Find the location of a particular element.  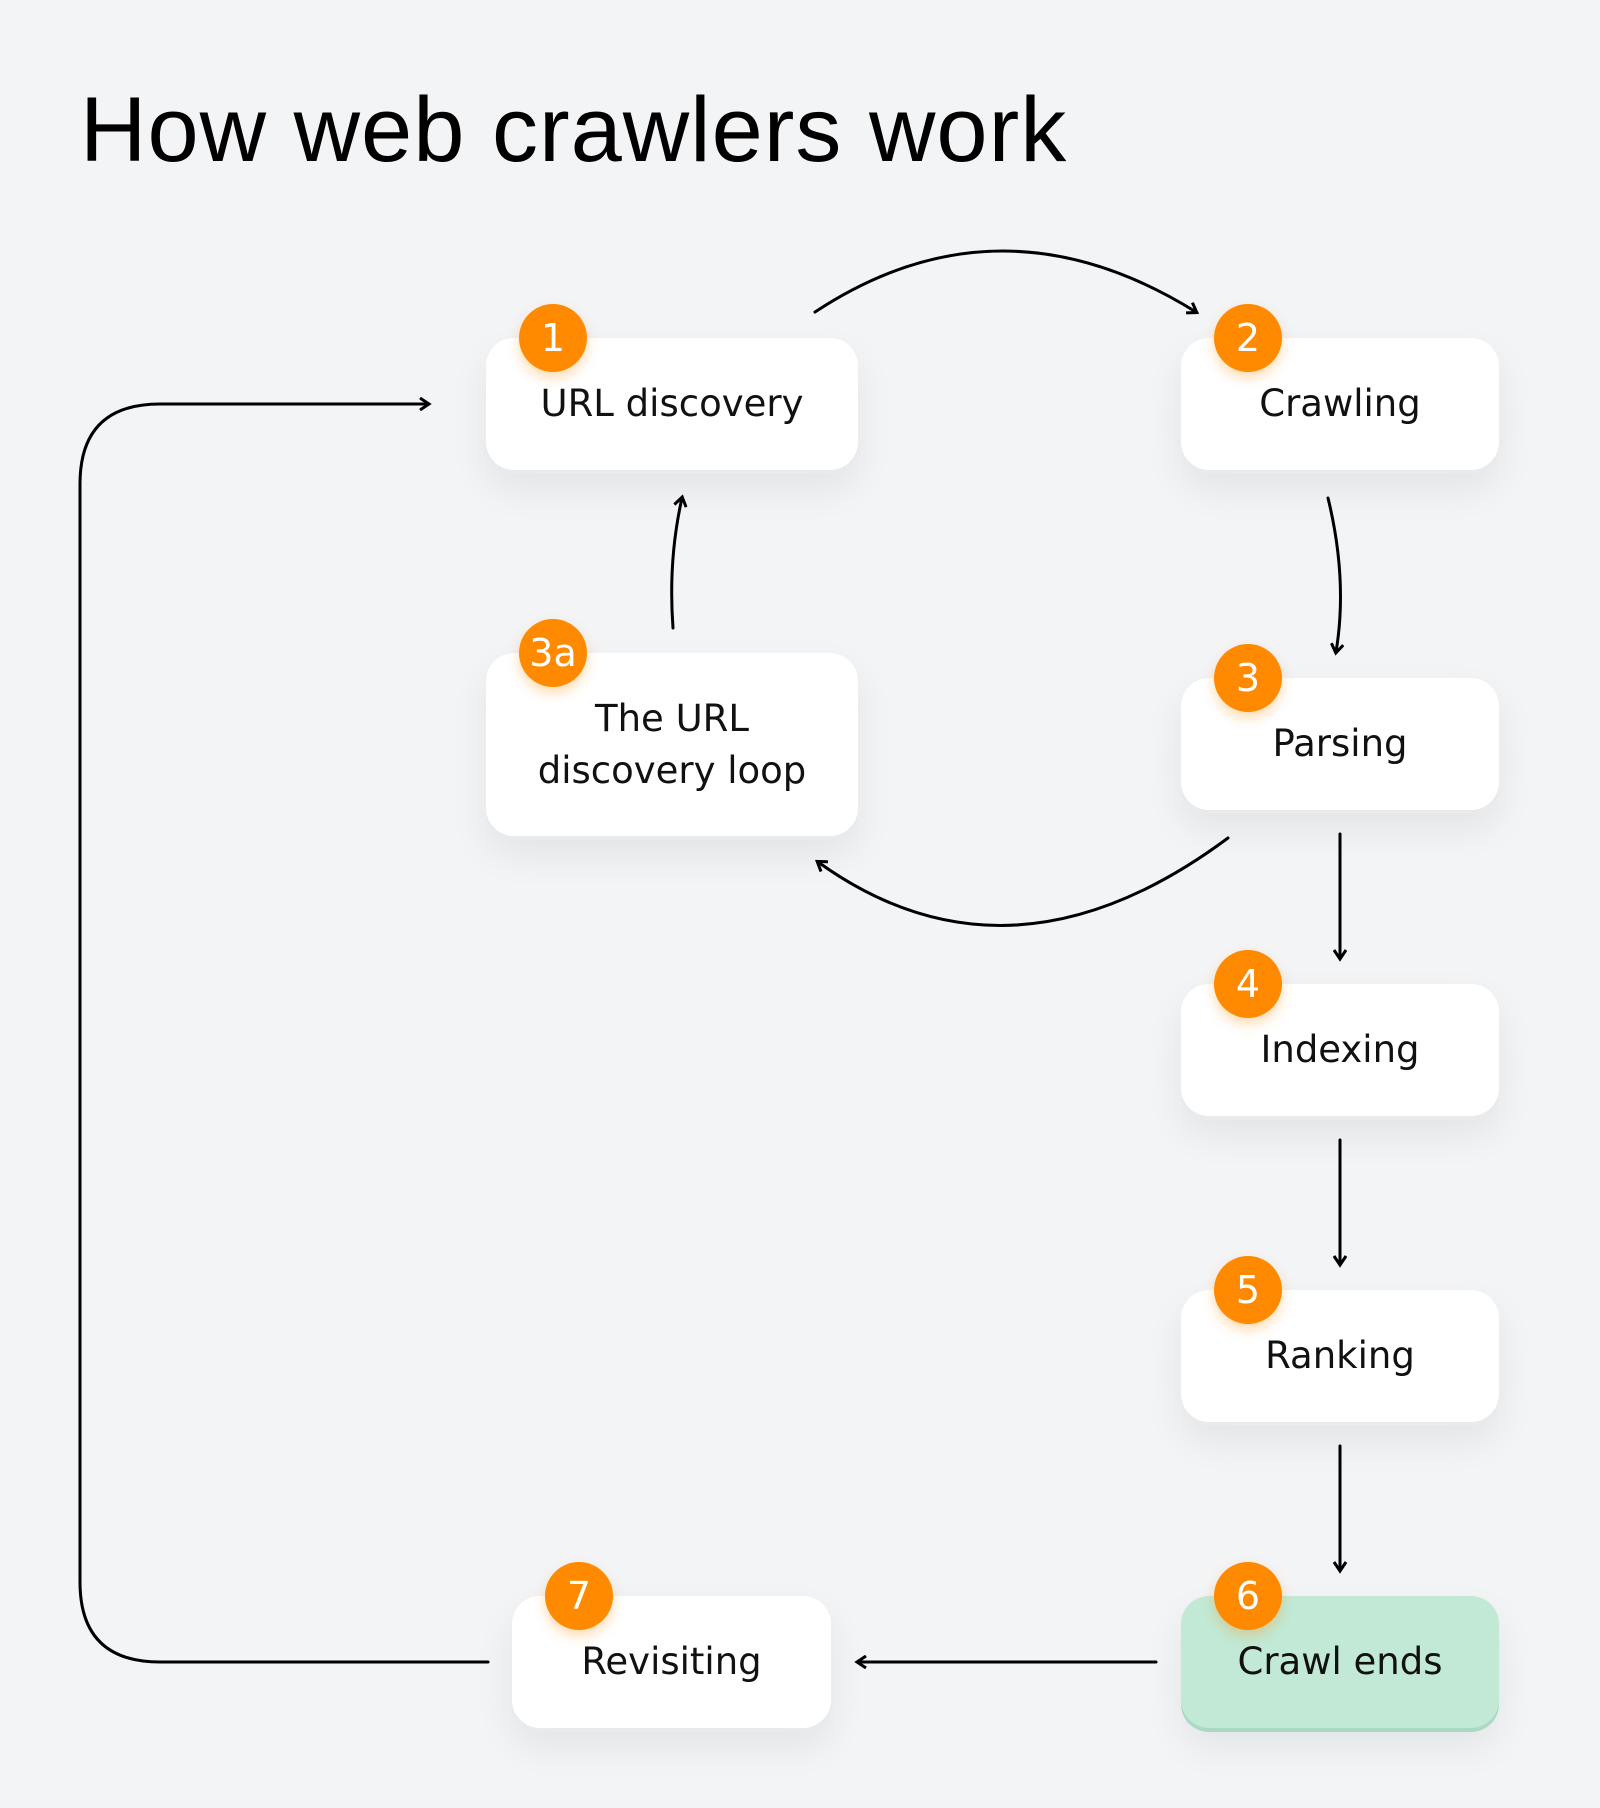

step-label: Crawl ends is located at coordinates (1340, 1662).